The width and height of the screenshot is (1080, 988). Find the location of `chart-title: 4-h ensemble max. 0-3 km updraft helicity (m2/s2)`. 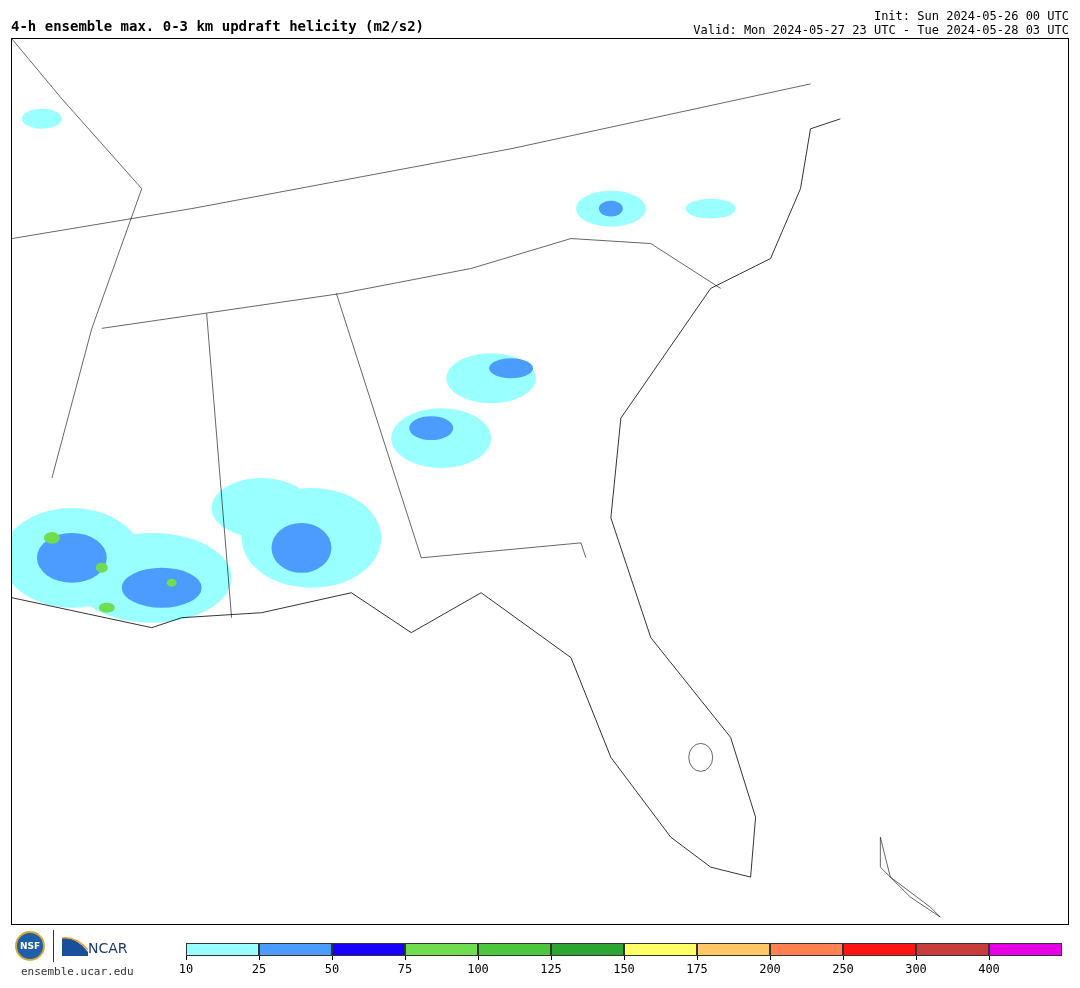

chart-title: 4-h ensemble max. 0-3 km updraft helicity (m2/s2) is located at coordinates (217, 27).